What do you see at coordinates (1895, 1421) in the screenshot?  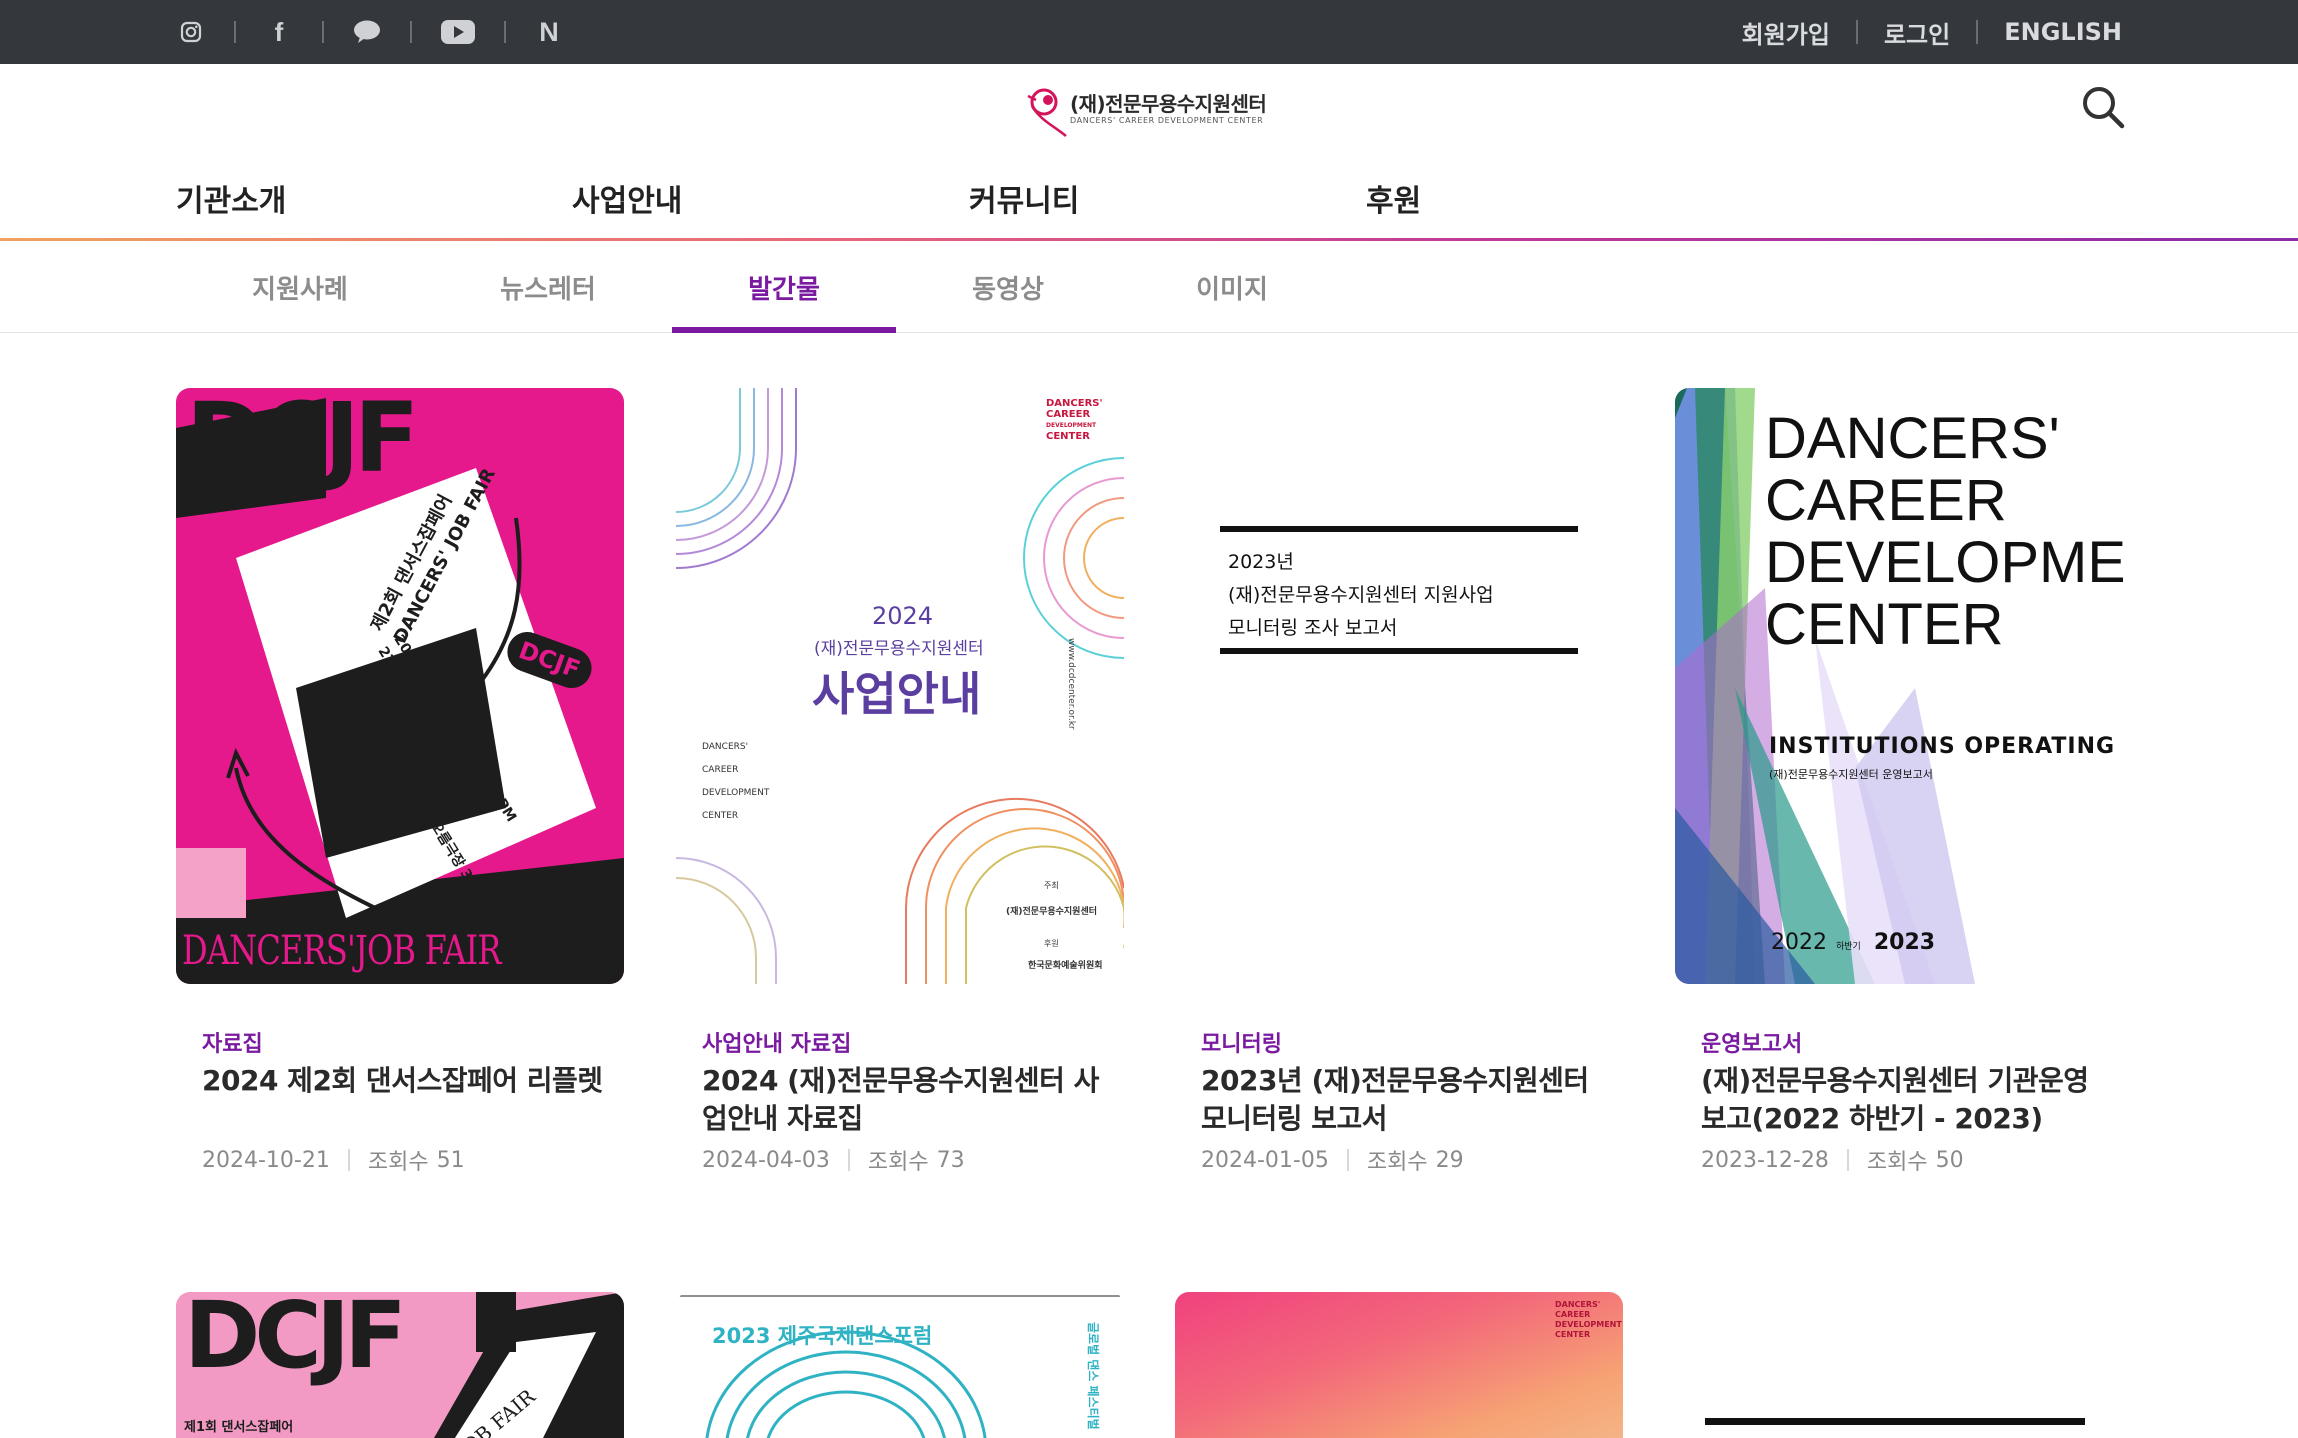 I see `poster-rule-top` at bounding box center [1895, 1421].